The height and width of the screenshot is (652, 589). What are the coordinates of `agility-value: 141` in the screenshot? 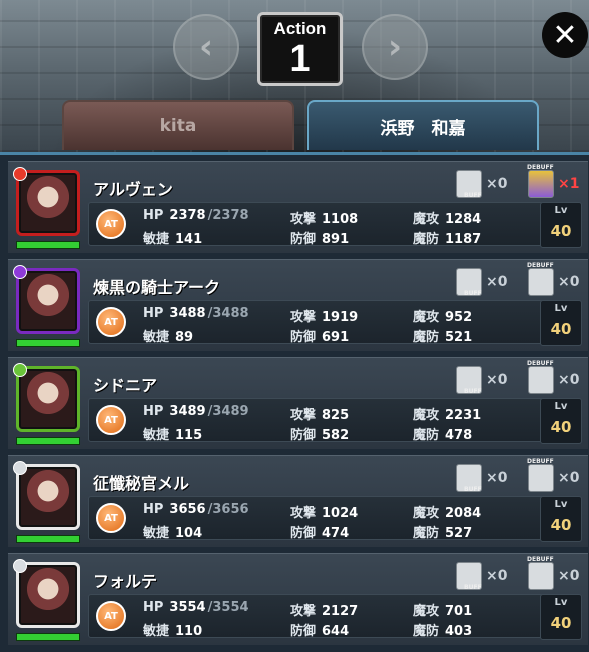 It's located at (189, 239).